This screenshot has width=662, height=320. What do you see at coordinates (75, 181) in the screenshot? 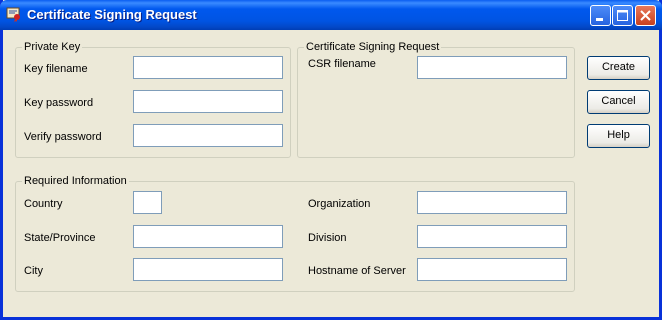
I see `required-information-legend: Required Information` at bounding box center [75, 181].